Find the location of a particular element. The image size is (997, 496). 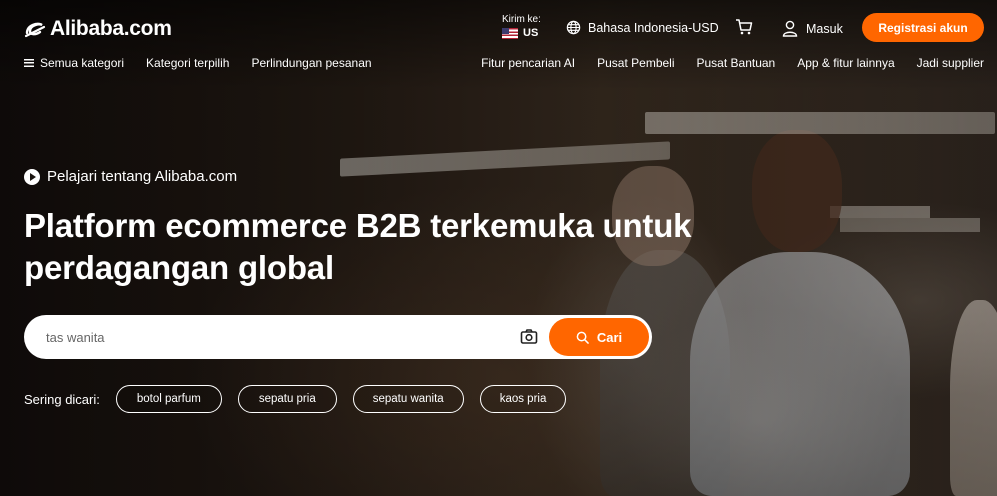

search-chip: sepatu pria is located at coordinates (287, 399).